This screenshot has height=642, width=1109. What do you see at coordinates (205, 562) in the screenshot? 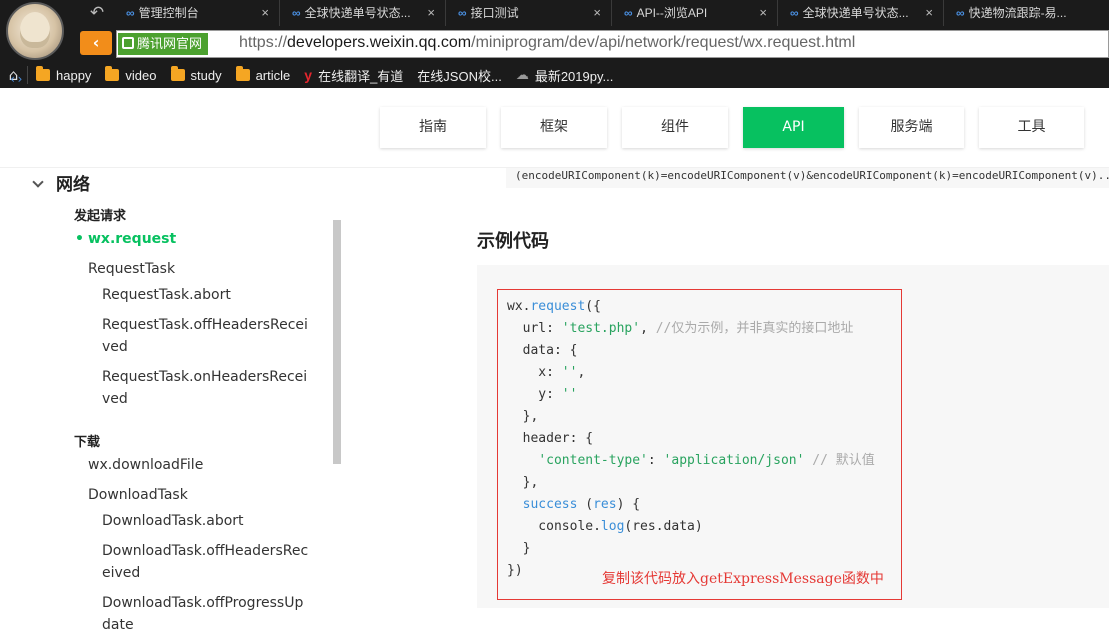
I see `sidebar-item-downloadtask-offheaders: DownloadTask.offHeadersRec eived` at bounding box center [205, 562].